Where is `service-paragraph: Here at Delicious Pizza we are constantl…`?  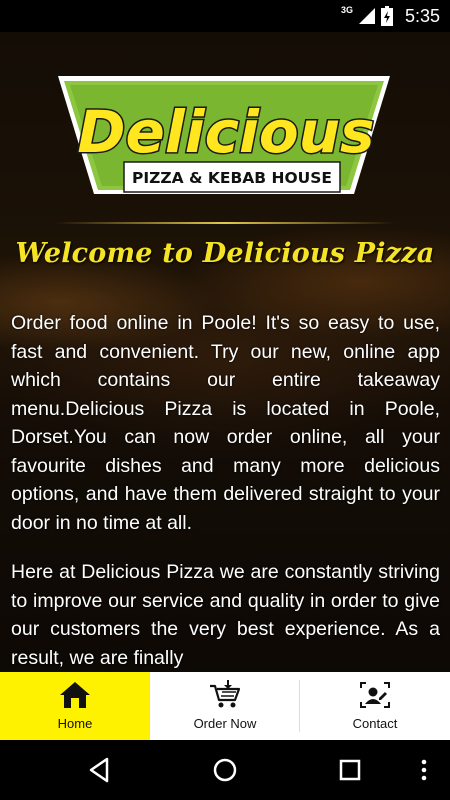
service-paragraph: Here at Delicious Pizza we are constantl… is located at coordinates (225, 615).